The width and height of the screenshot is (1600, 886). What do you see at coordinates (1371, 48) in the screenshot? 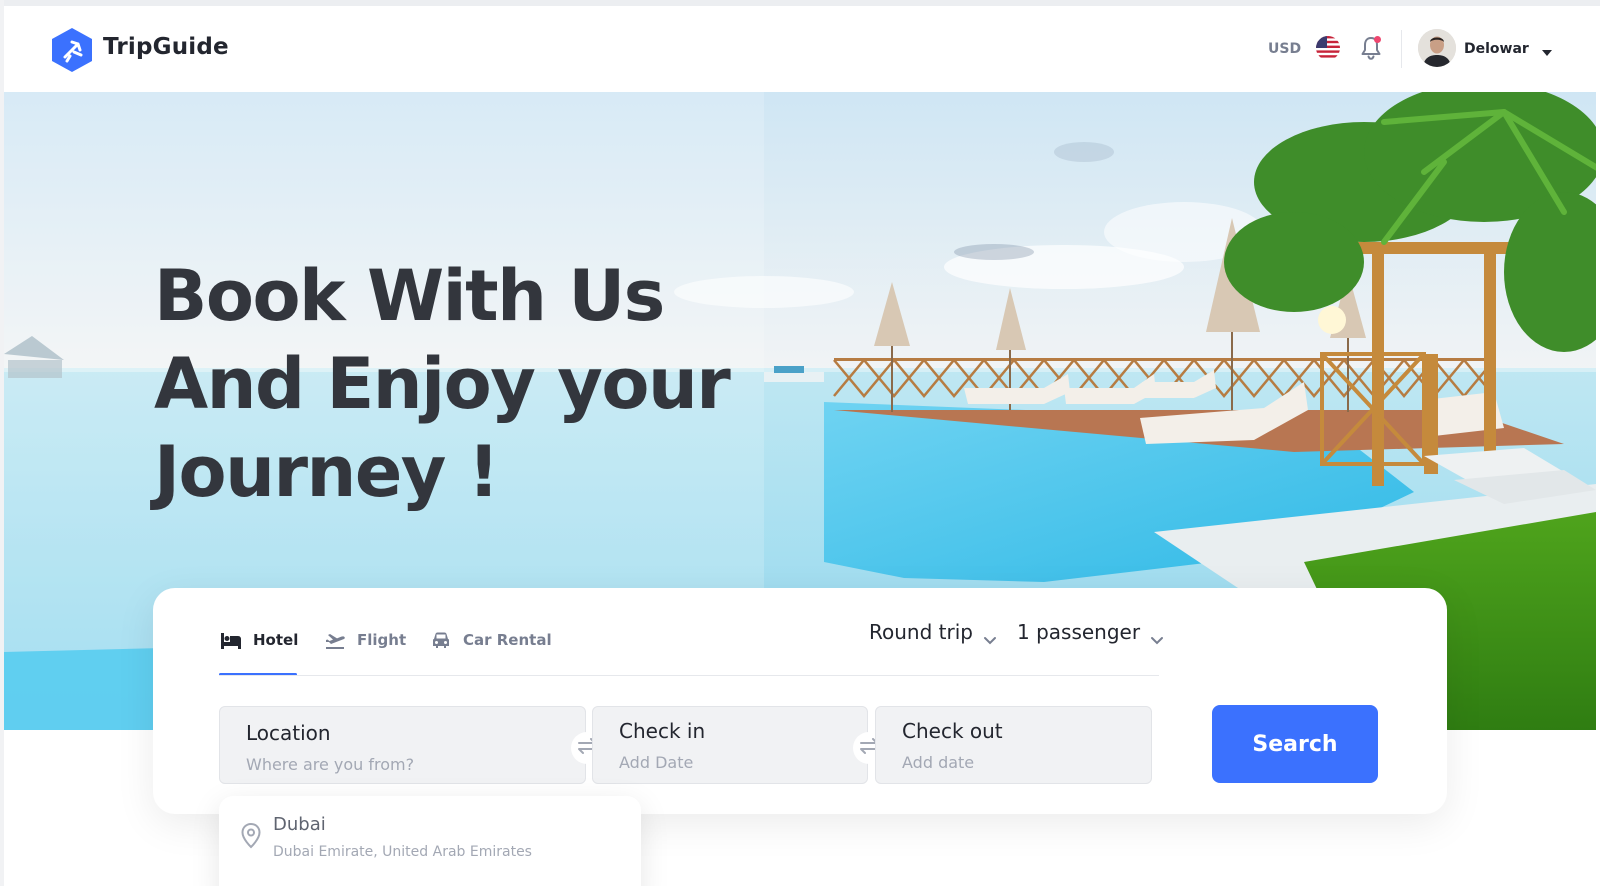
I see `bell-icon` at bounding box center [1371, 48].